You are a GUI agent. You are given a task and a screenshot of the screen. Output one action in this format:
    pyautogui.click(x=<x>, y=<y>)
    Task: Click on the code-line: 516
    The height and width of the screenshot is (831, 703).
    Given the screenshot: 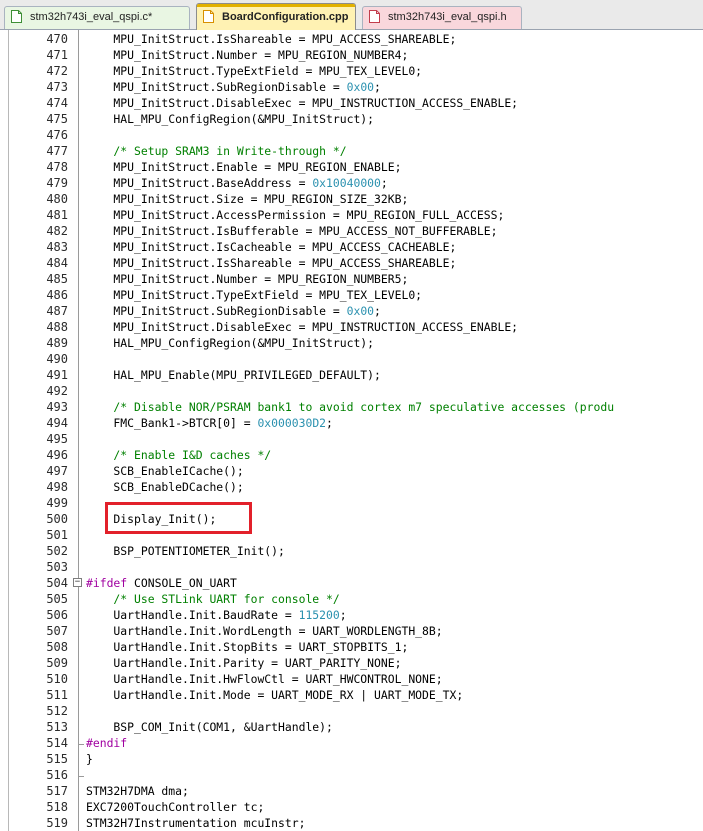 What is the action you would take?
    pyautogui.click(x=351, y=775)
    